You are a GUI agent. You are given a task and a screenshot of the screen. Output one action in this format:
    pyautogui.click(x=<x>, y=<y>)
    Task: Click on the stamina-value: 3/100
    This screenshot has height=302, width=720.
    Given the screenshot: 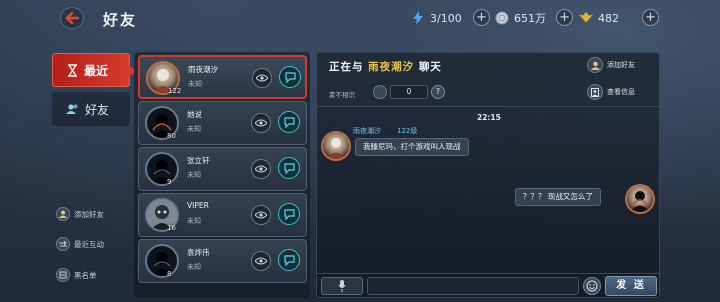 What is the action you would take?
    pyautogui.click(x=446, y=18)
    